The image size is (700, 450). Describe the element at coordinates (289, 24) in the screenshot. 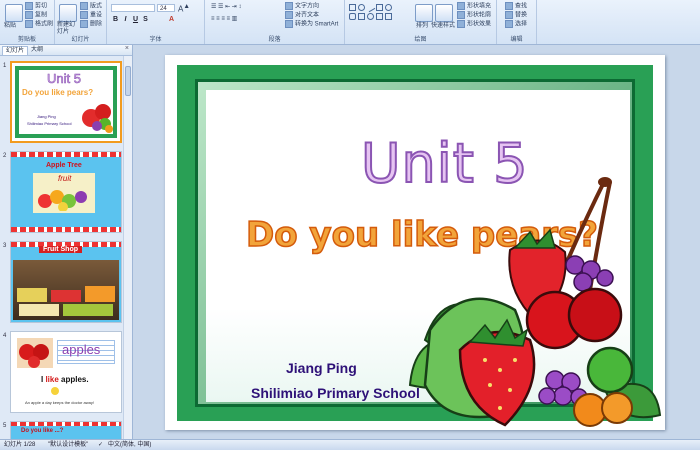

I see `smartart-icon` at that location.